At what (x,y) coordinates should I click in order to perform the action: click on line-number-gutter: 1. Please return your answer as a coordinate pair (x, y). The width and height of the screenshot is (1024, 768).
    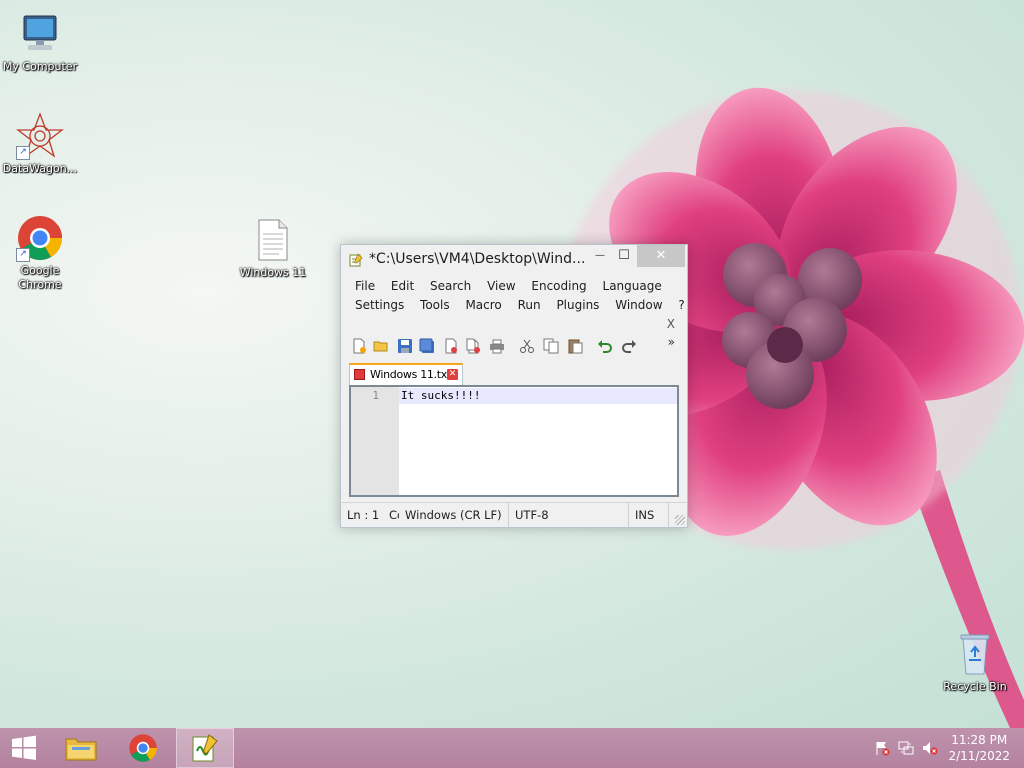
    Looking at the image, I should click on (375, 441).